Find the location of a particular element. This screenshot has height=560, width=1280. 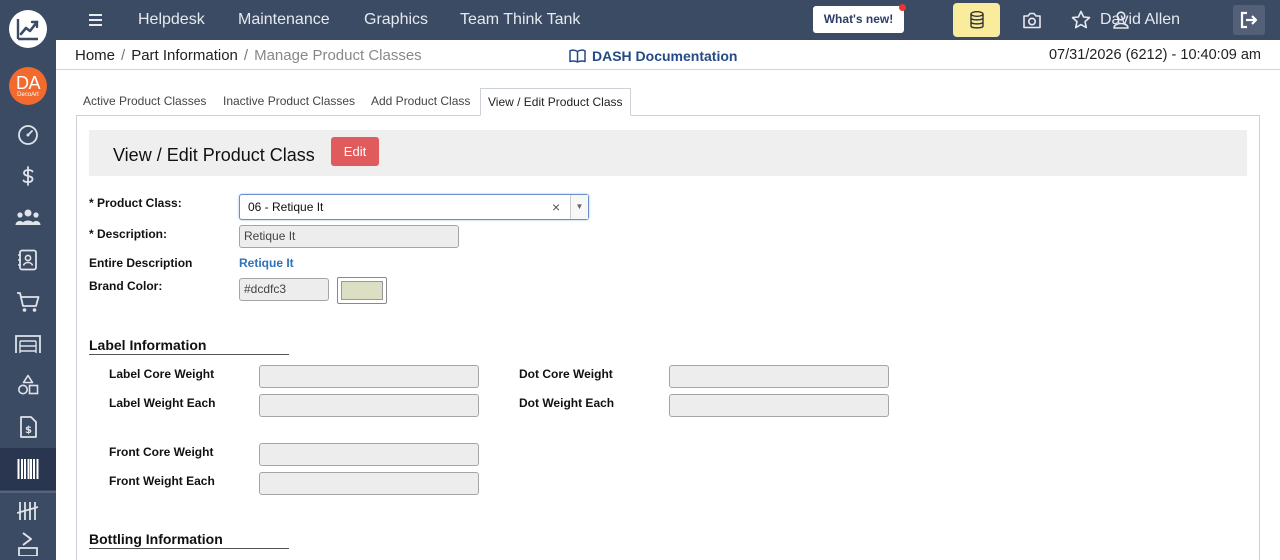

product-class-value: 06 - Retique It is located at coordinates (286, 207).